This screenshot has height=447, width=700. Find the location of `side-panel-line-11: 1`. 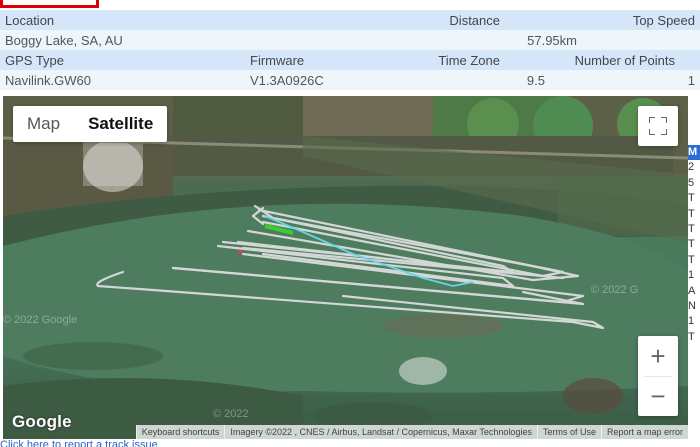

side-panel-line-11: 1 is located at coordinates (691, 321).